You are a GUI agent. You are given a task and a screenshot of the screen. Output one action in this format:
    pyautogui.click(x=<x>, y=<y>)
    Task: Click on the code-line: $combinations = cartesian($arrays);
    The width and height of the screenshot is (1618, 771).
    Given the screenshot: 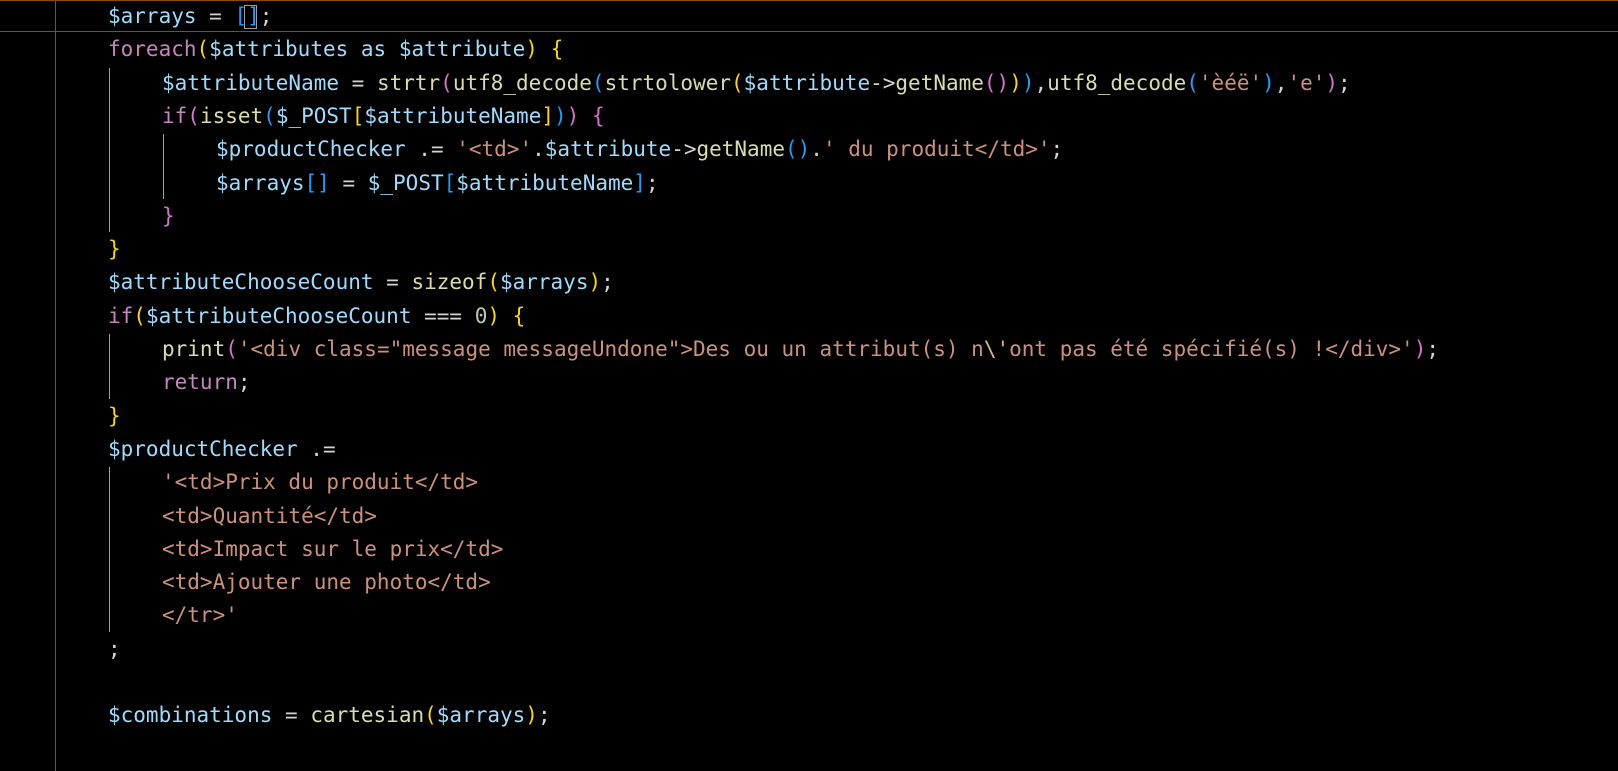 What is the action you would take?
    pyautogui.click(x=329, y=715)
    